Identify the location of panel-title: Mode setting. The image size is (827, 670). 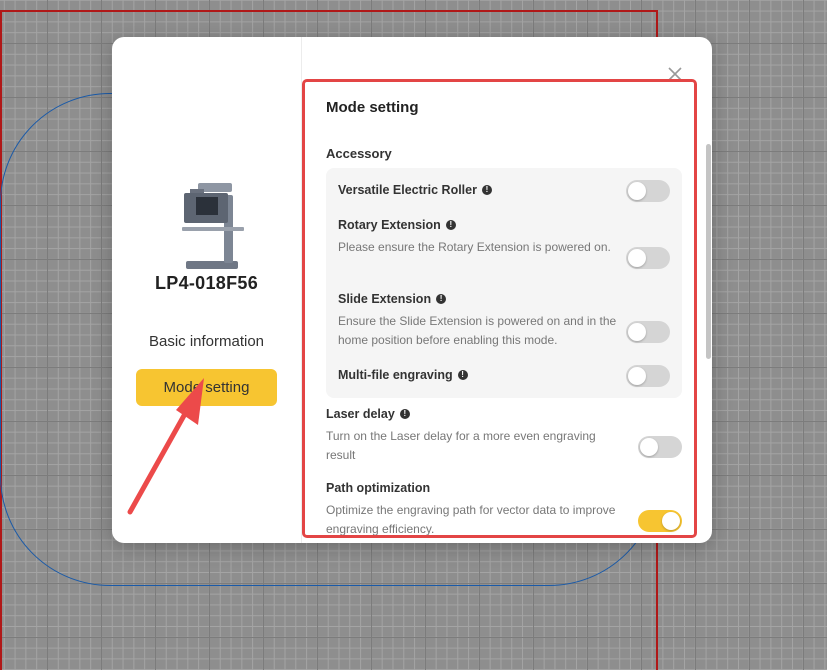
(372, 107).